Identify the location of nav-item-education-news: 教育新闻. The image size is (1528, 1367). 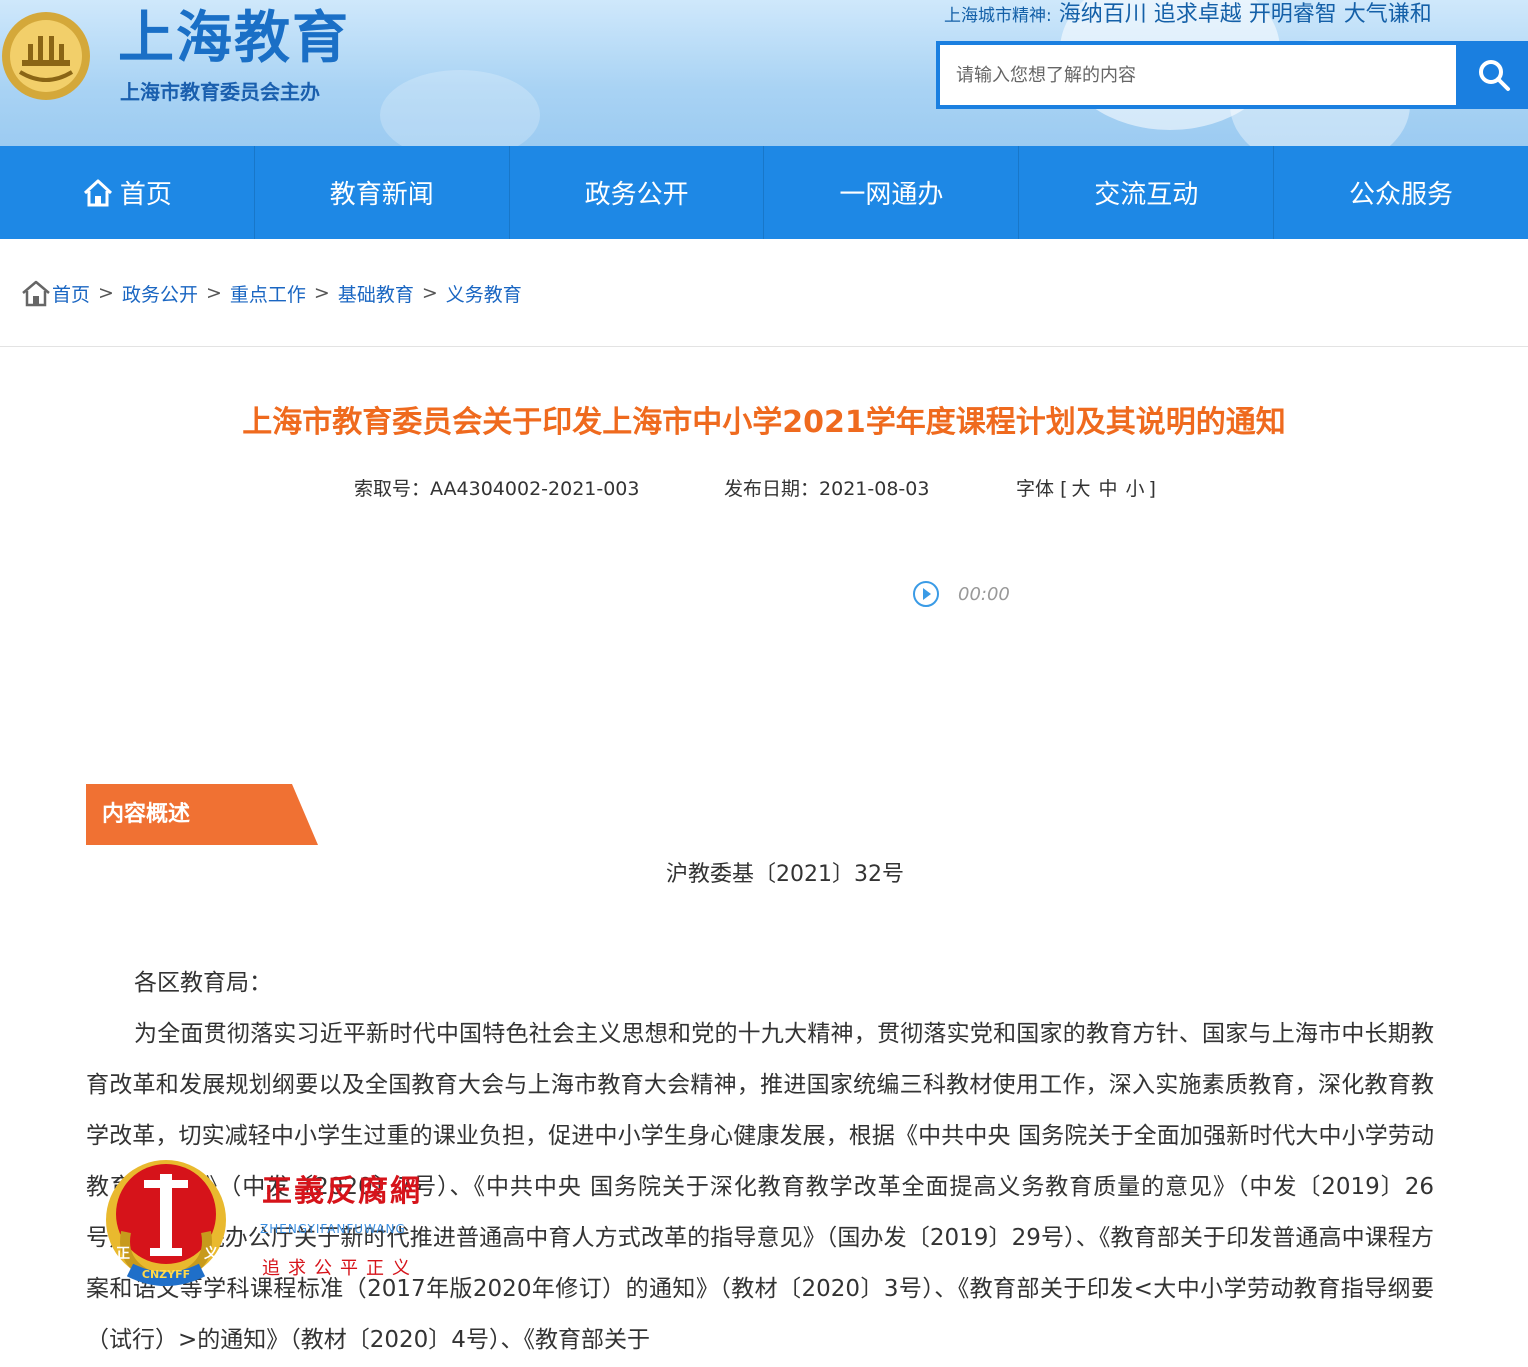
(382, 192).